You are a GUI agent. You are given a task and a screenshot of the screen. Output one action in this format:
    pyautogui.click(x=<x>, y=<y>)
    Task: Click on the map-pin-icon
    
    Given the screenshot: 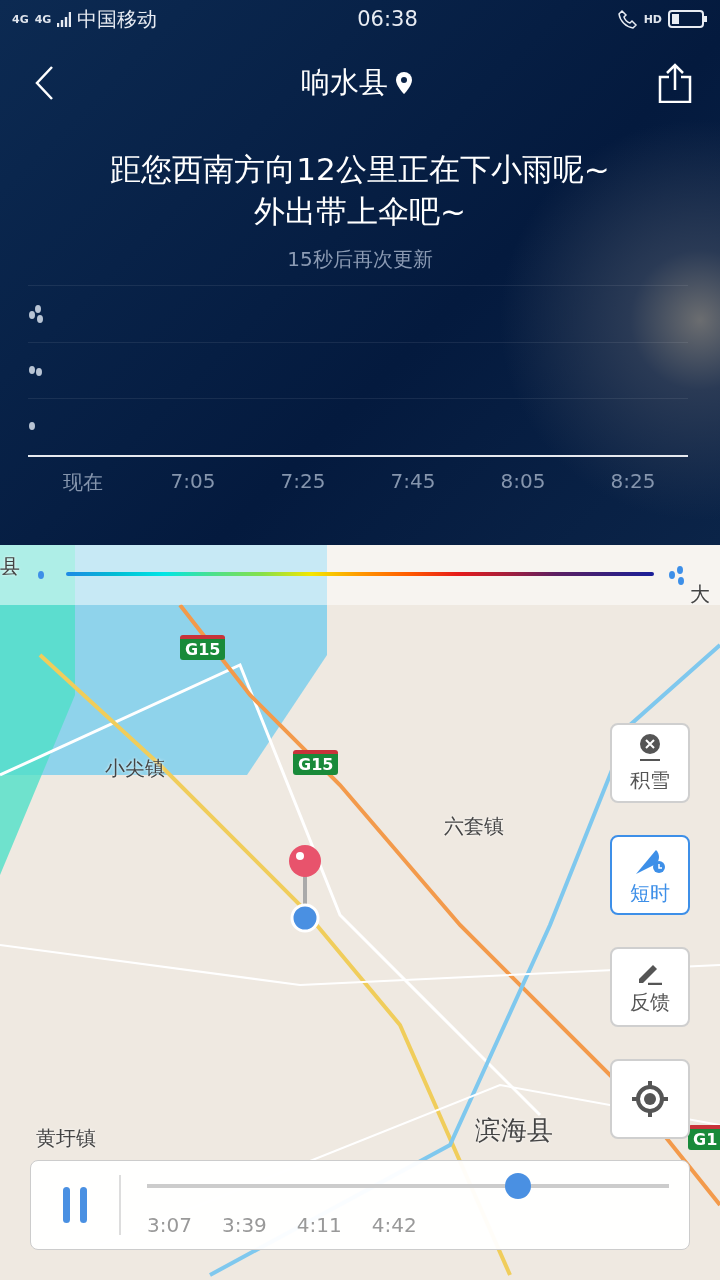 What is the action you would take?
    pyautogui.click(x=305, y=890)
    